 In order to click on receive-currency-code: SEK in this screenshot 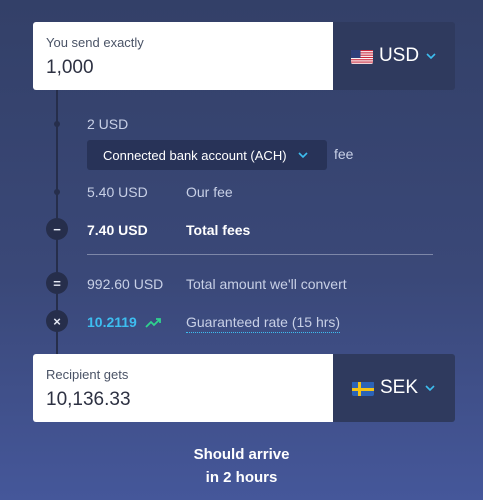, I will do `click(399, 387)`.